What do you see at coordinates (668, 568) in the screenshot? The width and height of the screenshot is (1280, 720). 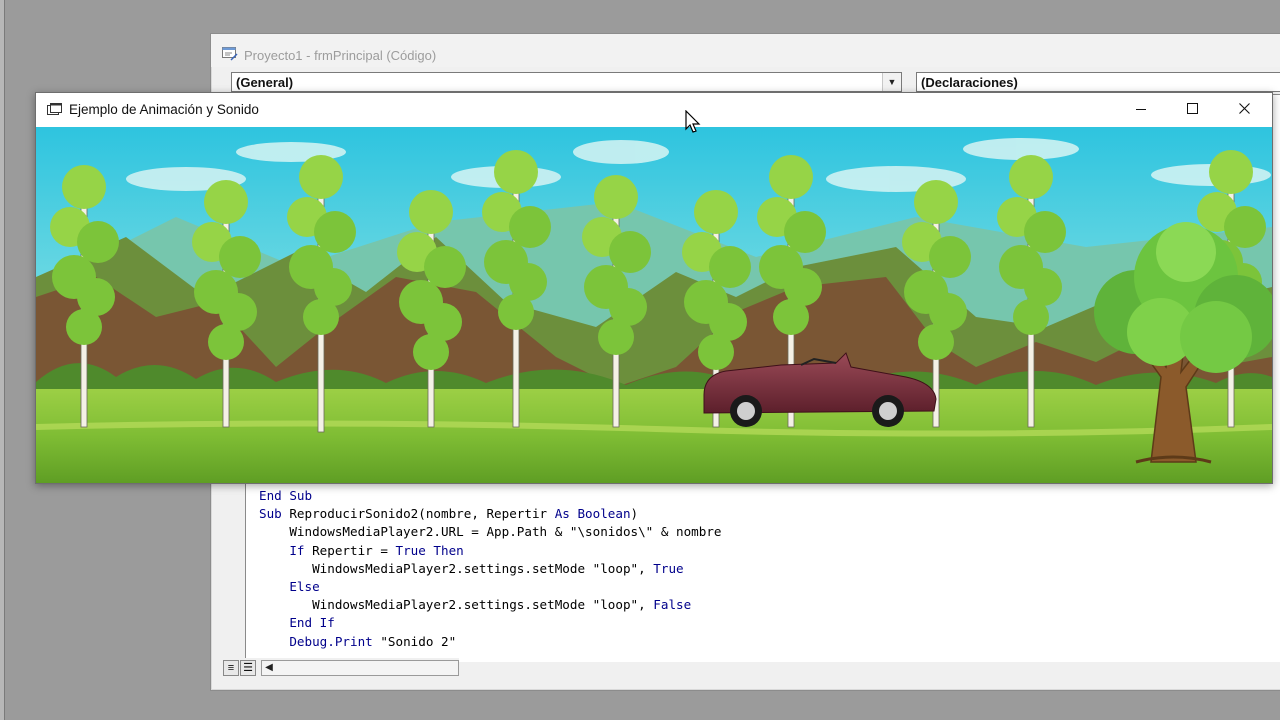 I see `code-keyword: True` at bounding box center [668, 568].